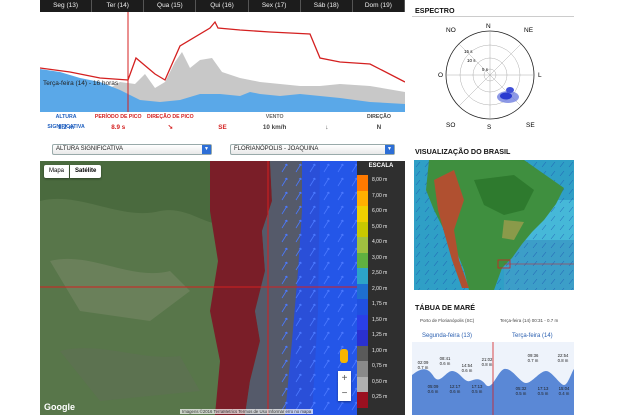 The height and width of the screenshot is (415, 622). I want to click on reading-value: 8.9 s, so click(118, 127).